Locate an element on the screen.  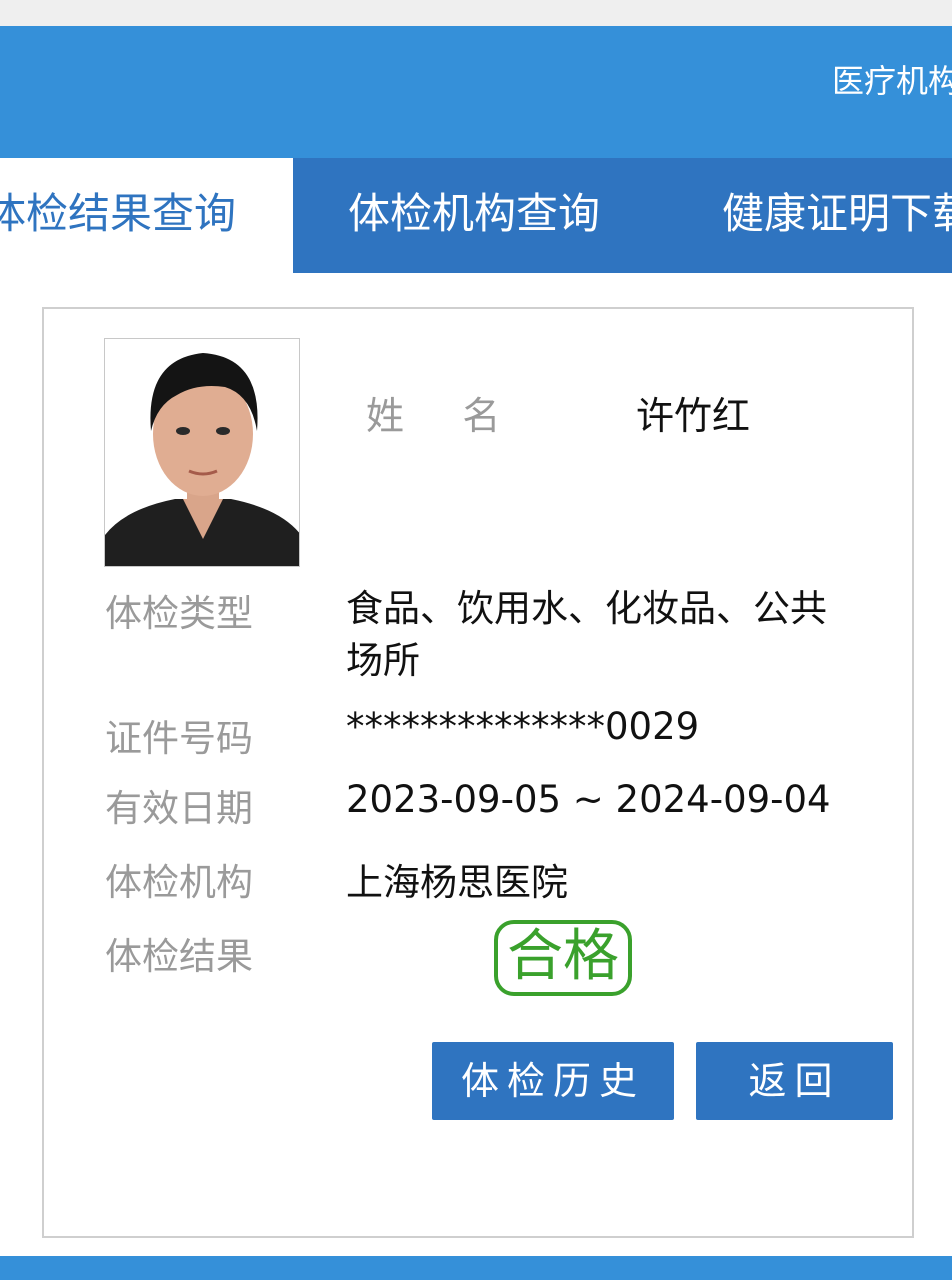
tab-health-certificate-download: 健康证明下载 is located at coordinates (837, 215).